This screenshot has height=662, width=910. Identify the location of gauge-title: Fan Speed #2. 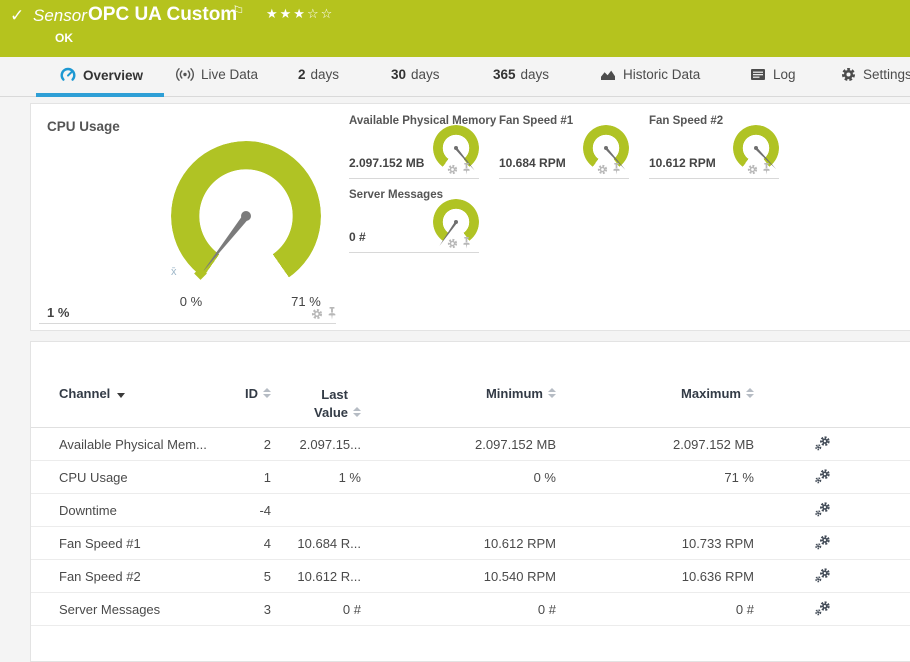
(686, 121).